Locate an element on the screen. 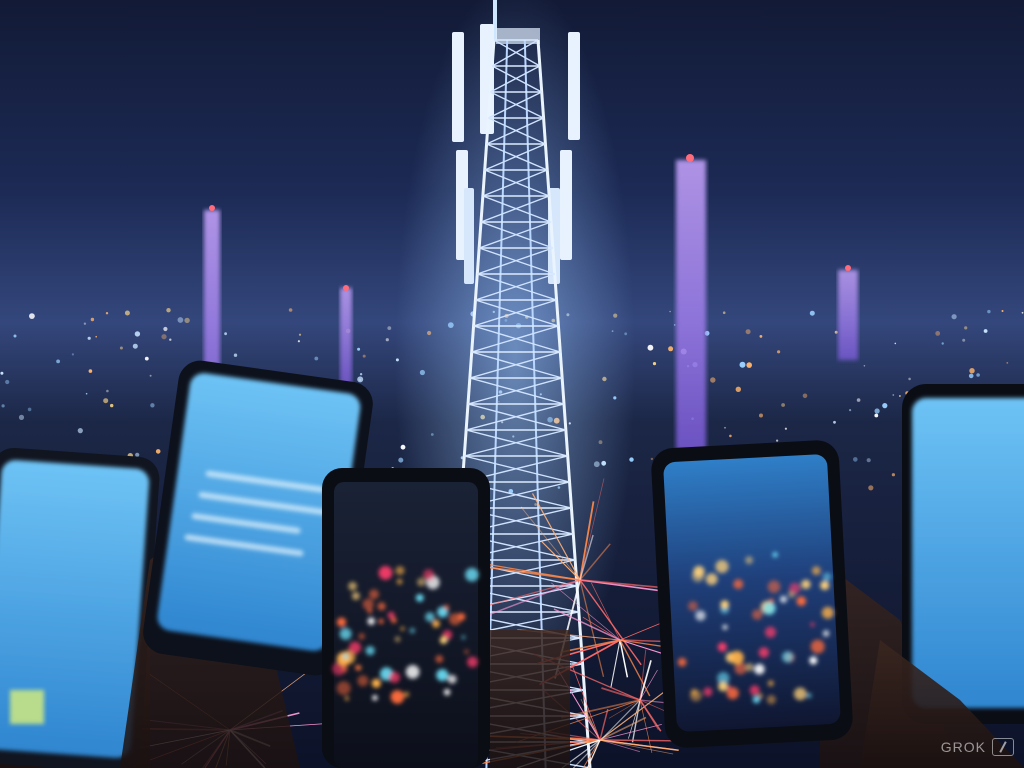 This screenshot has height=768, width=1024. spire-far-right is located at coordinates (848, 315).